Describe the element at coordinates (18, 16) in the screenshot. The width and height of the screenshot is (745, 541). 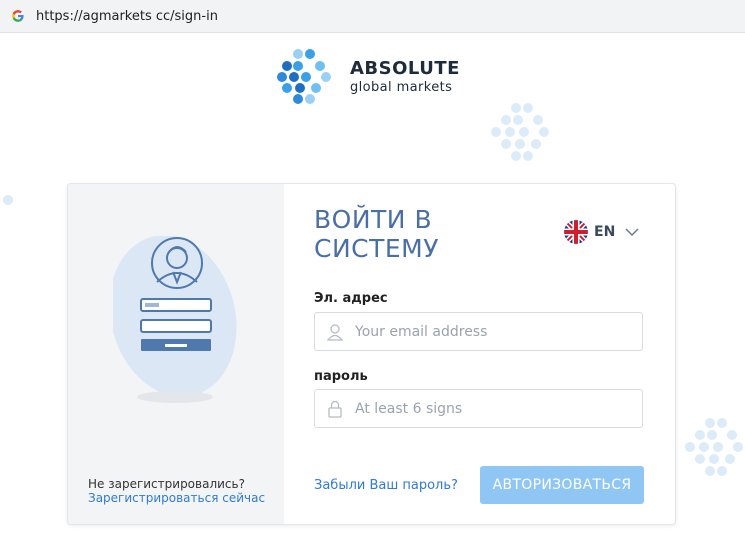
I see `google-g-icon` at that location.